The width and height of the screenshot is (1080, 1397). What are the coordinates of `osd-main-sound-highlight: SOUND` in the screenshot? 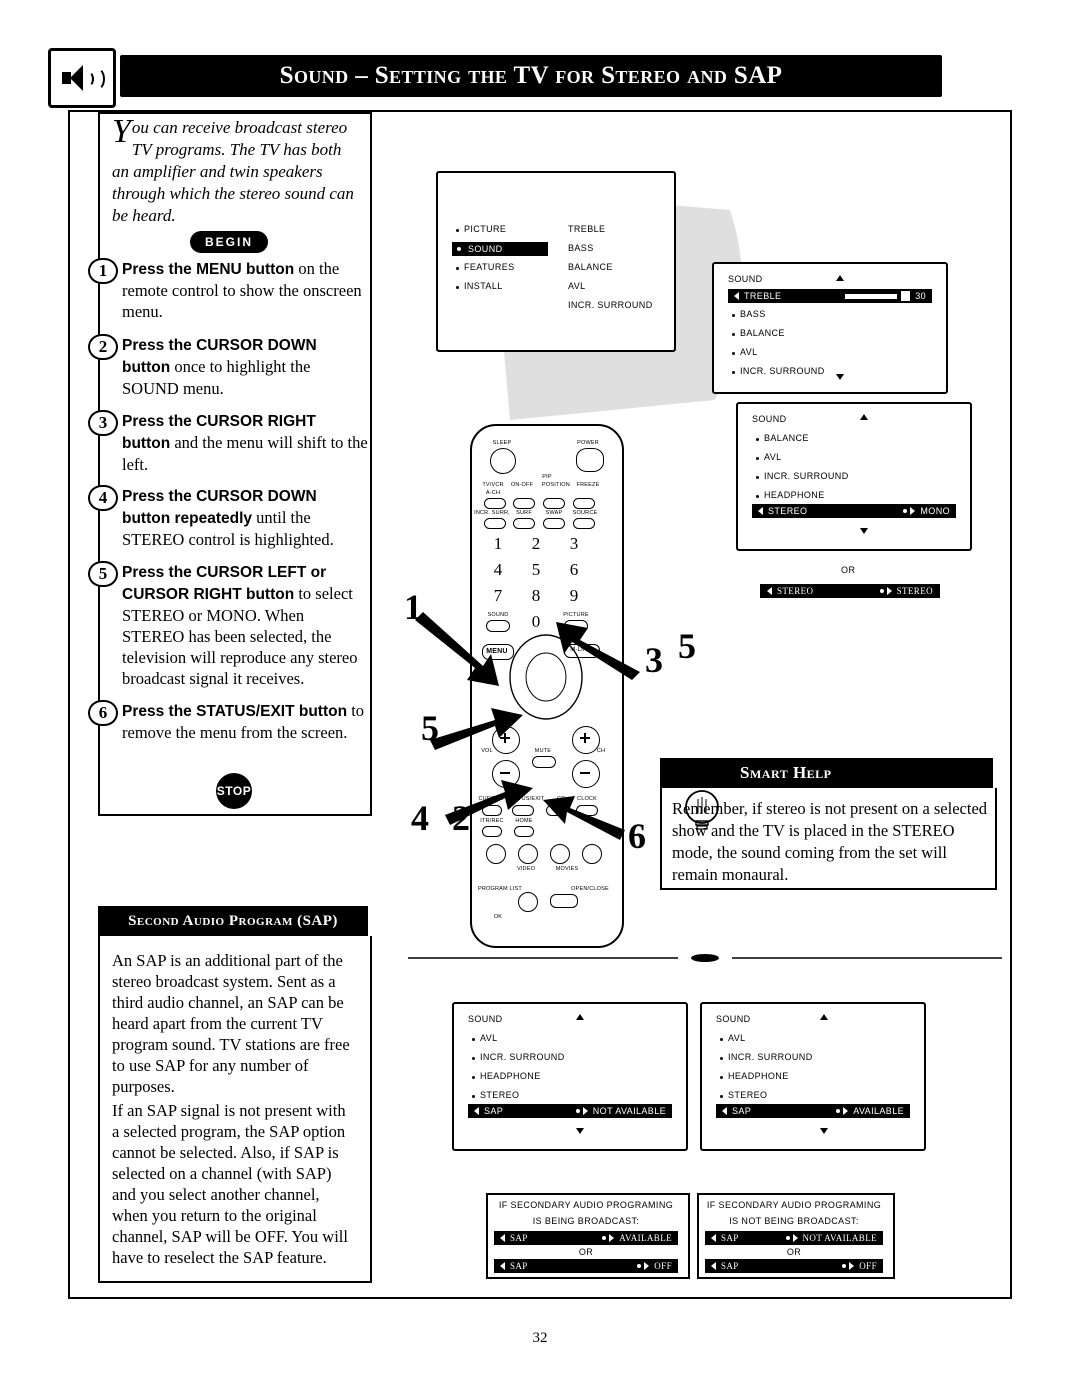 It's located at (500, 249).